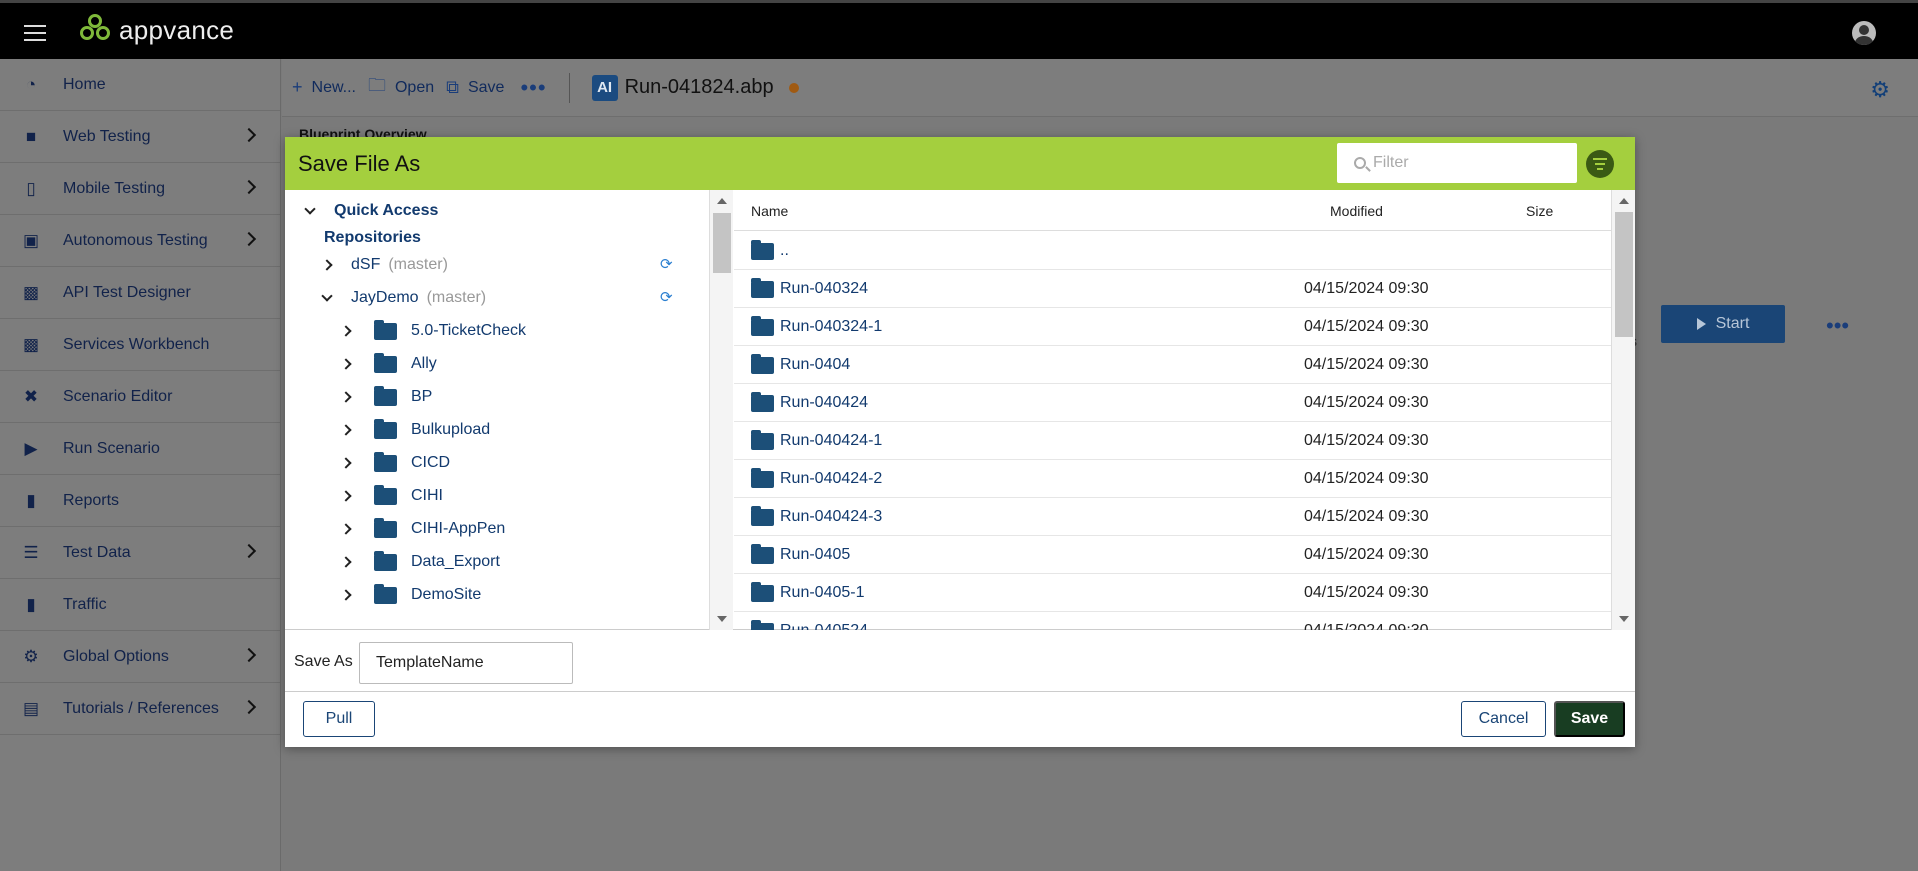 This screenshot has width=1918, height=871. I want to click on folder-name: 5.0-TicketCheck, so click(468, 330).